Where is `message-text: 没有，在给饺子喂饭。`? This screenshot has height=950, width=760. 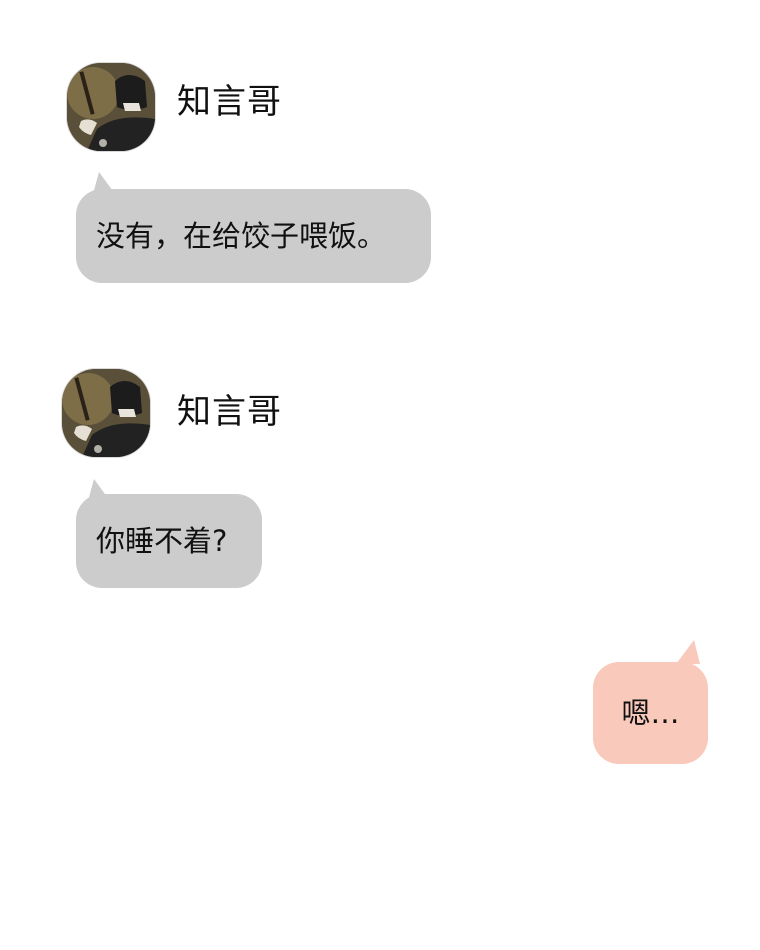
message-text: 没有，在给饺子喂饭。 is located at coordinates (241, 236).